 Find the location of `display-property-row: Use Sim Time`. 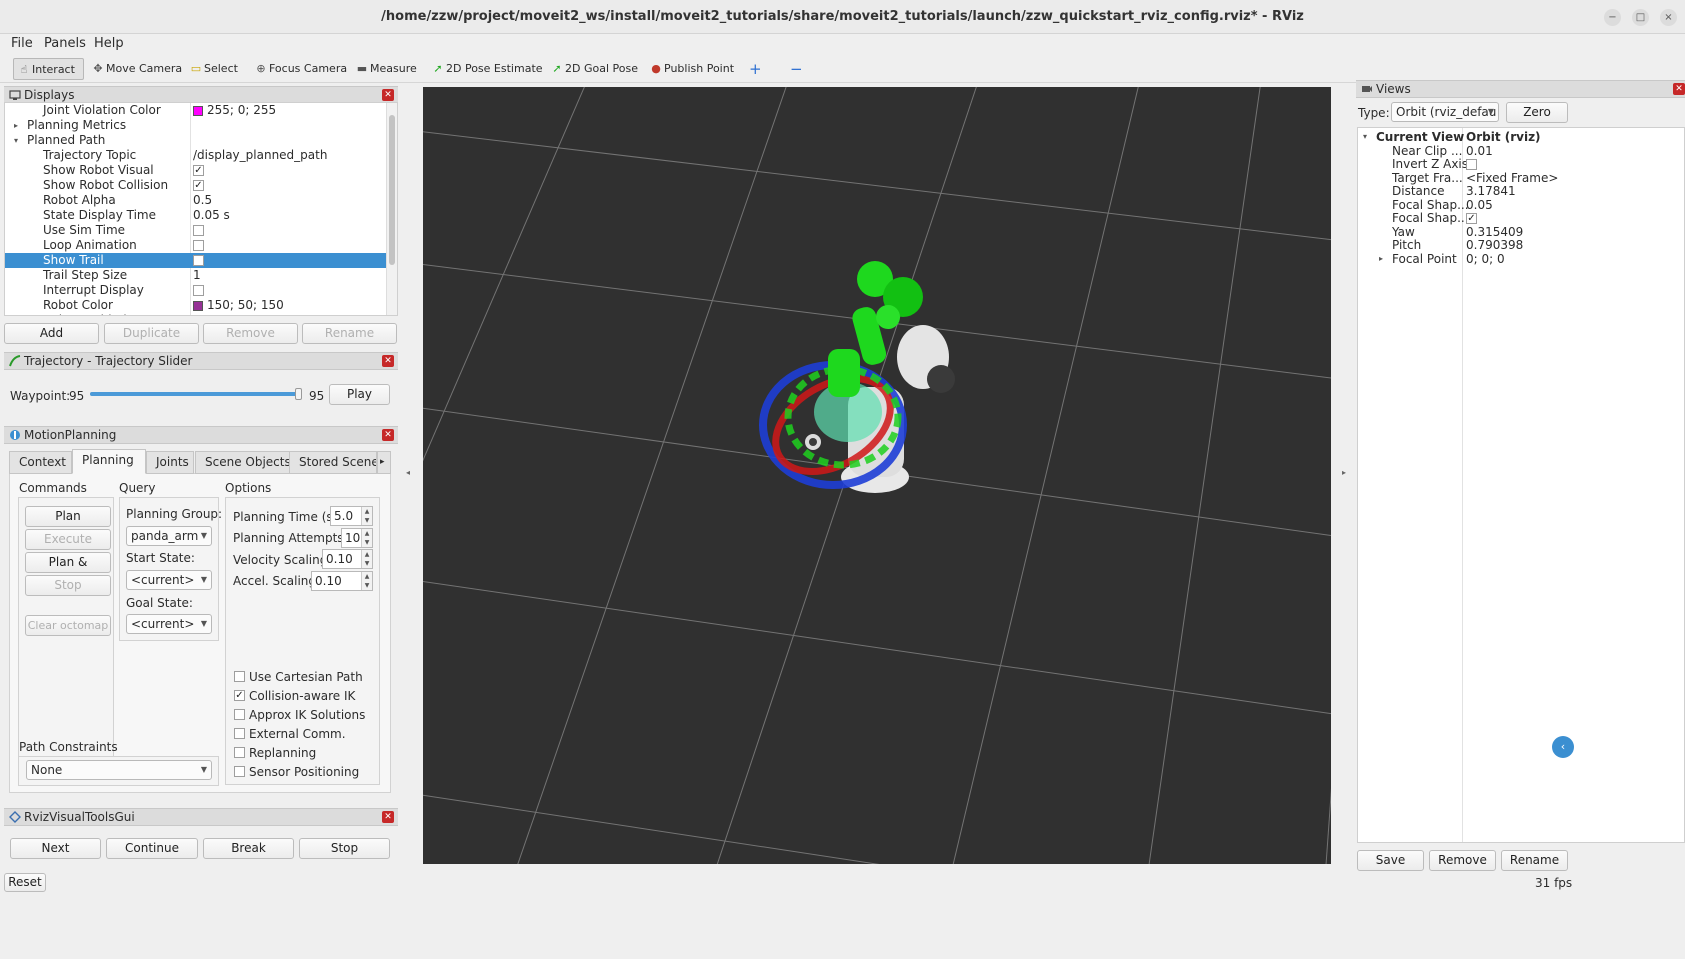

display-property-row: Use Sim Time is located at coordinates (196, 230).